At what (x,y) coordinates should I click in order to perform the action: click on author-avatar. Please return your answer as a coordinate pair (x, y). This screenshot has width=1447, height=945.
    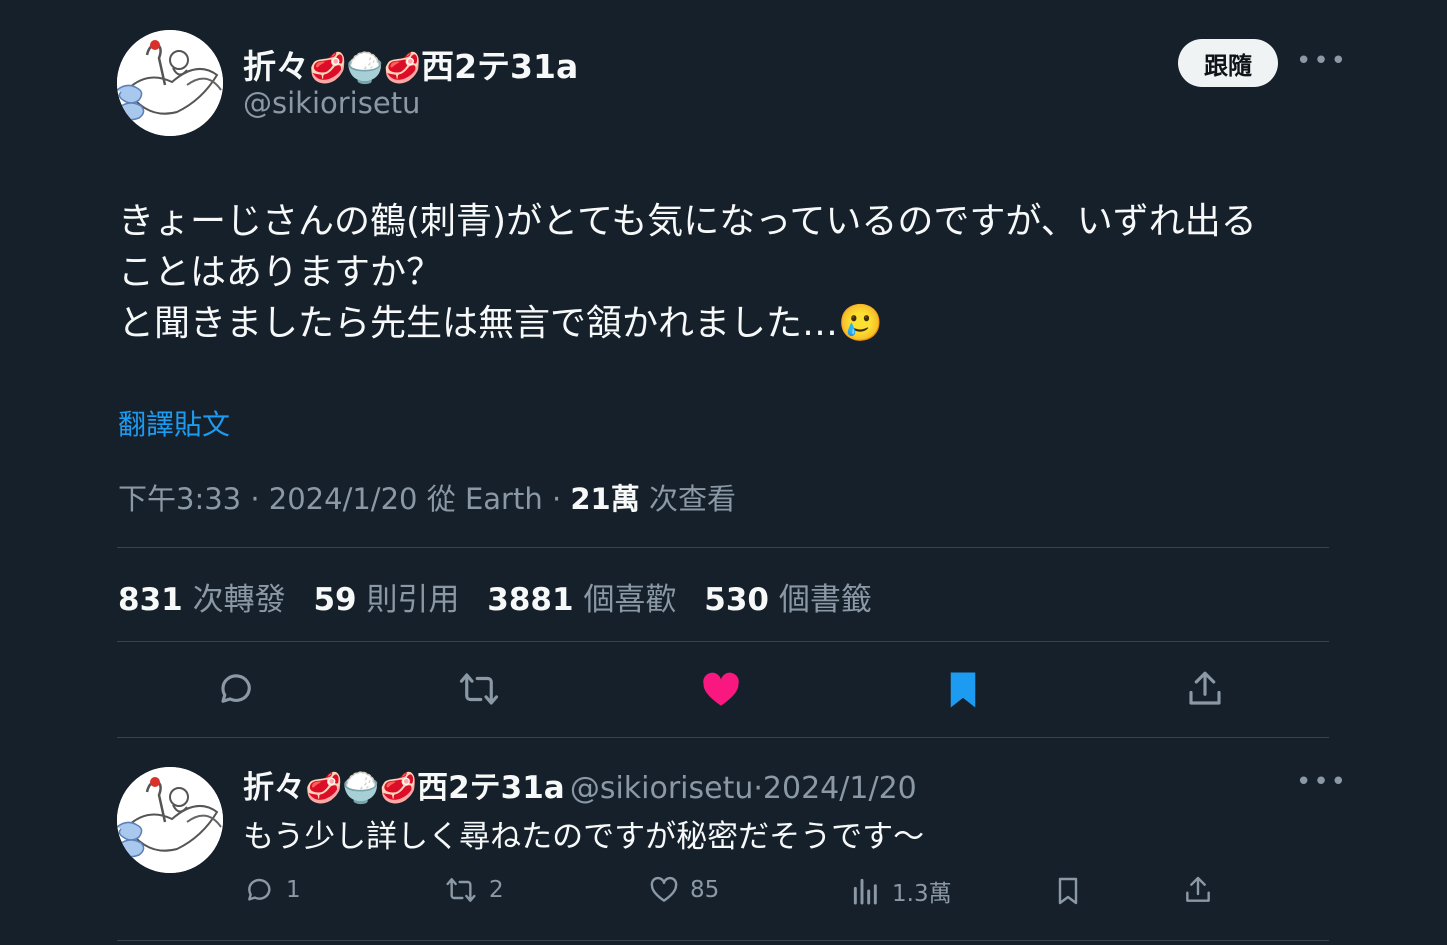
    Looking at the image, I should click on (170, 83).